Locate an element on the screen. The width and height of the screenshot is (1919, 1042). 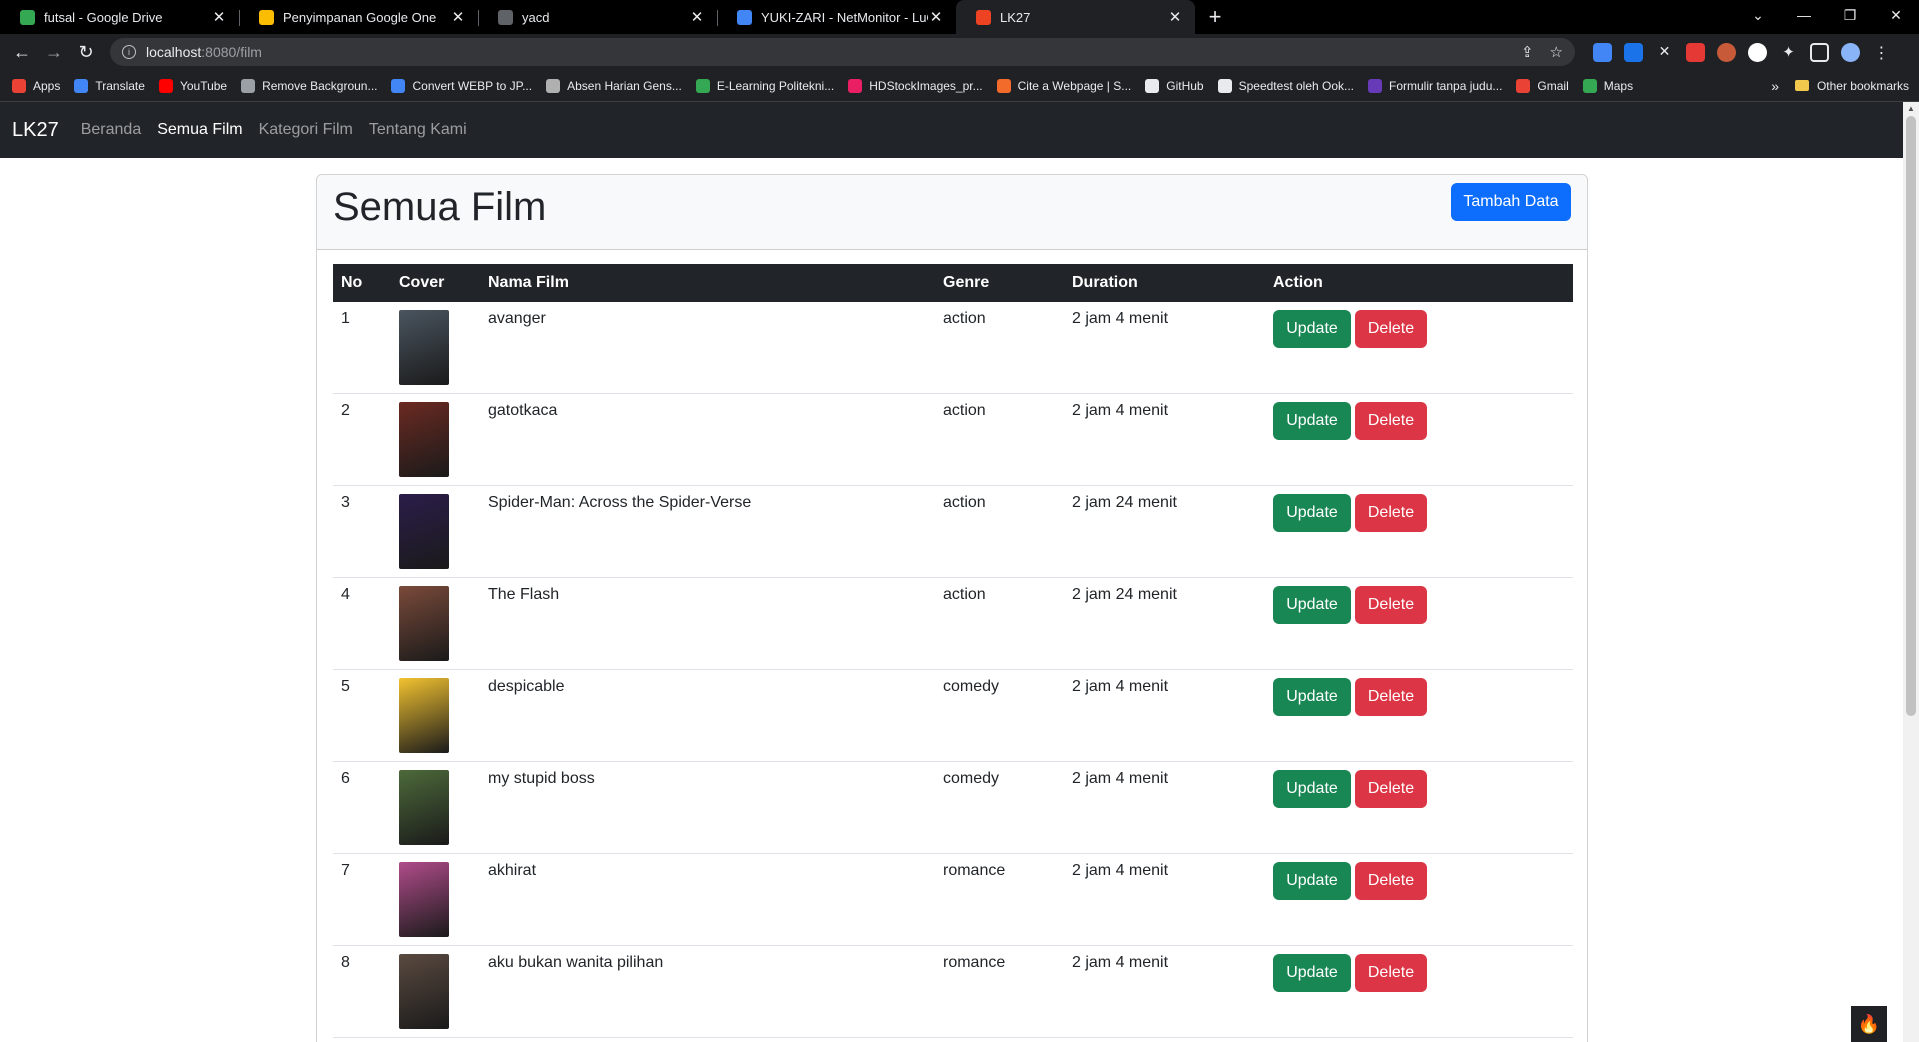
x-extension-icon: ✕ is located at coordinates (1664, 52).